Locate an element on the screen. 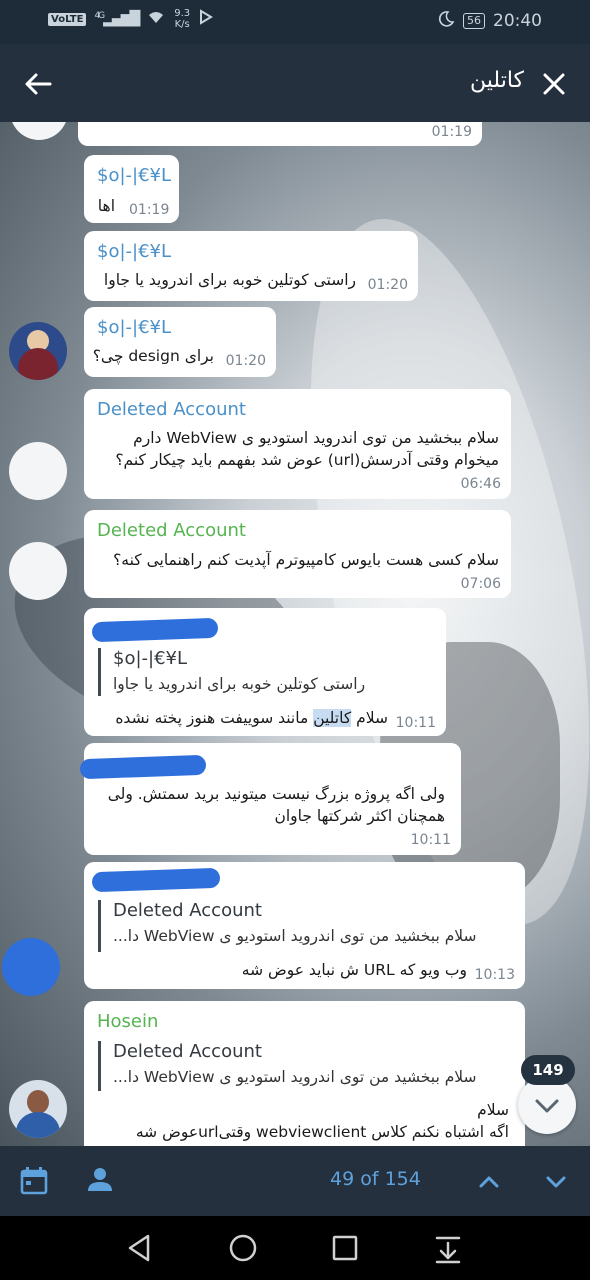  square-recents-icon is located at coordinates (345, 1248).